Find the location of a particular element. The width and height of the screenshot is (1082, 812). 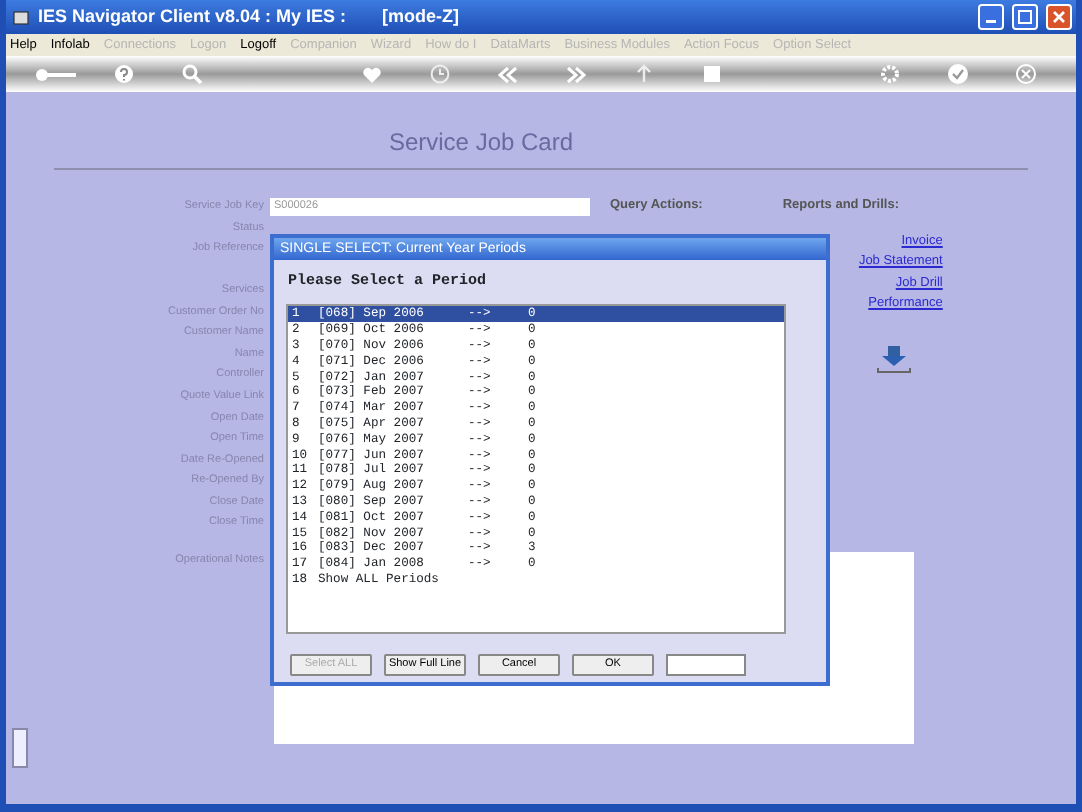

double-right-icon is located at coordinates (575, 74).